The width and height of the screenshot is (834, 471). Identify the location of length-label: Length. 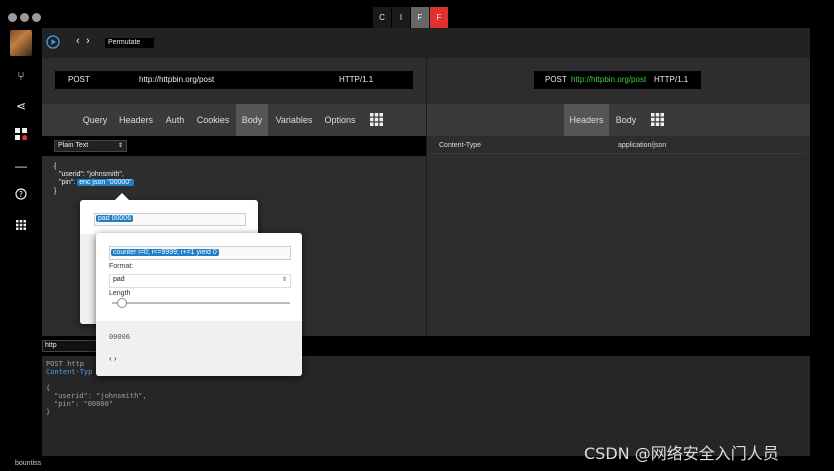
(120, 293).